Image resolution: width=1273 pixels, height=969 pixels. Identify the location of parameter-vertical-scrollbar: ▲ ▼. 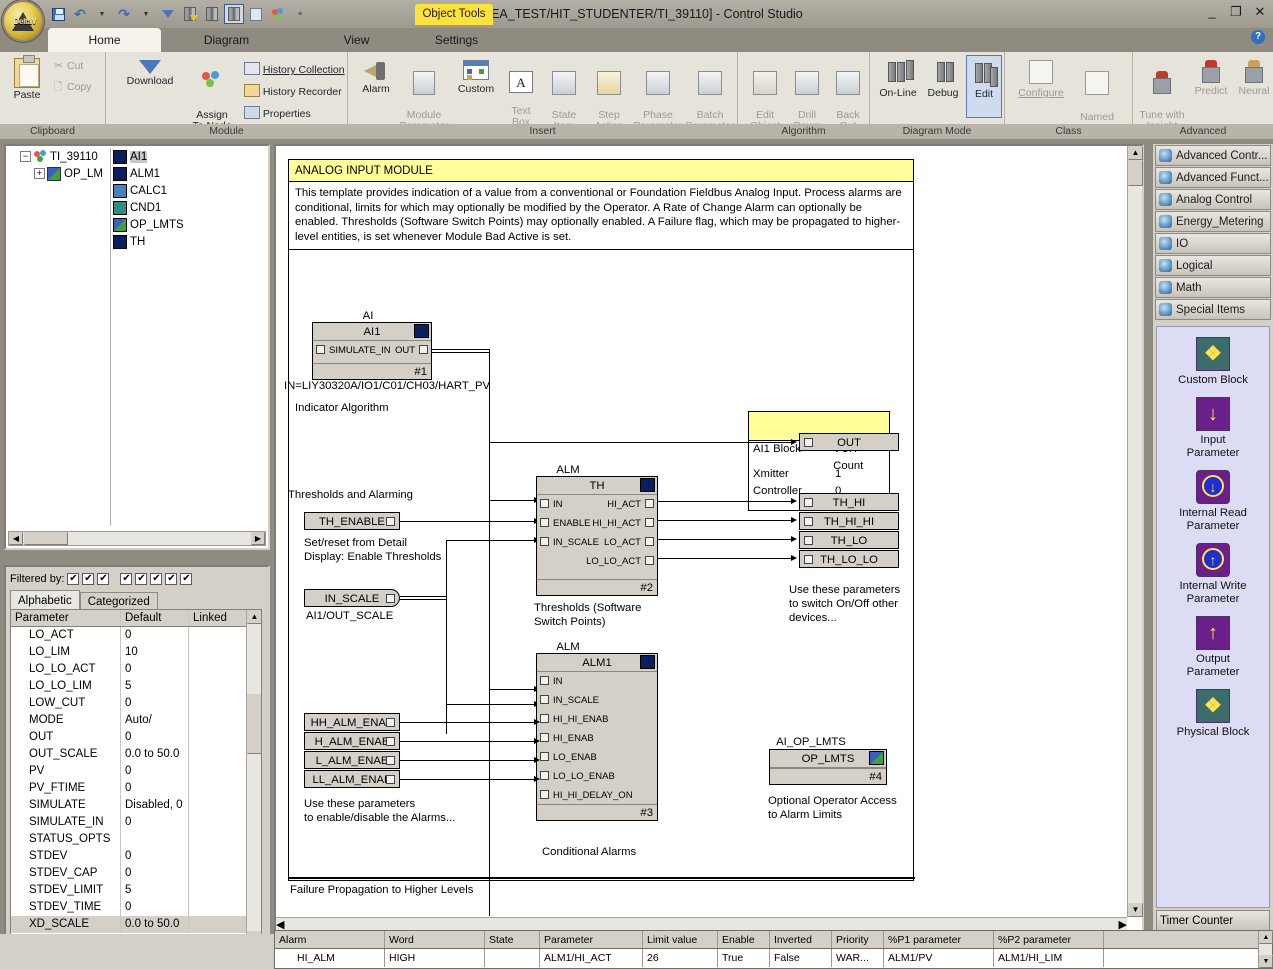
(253, 777).